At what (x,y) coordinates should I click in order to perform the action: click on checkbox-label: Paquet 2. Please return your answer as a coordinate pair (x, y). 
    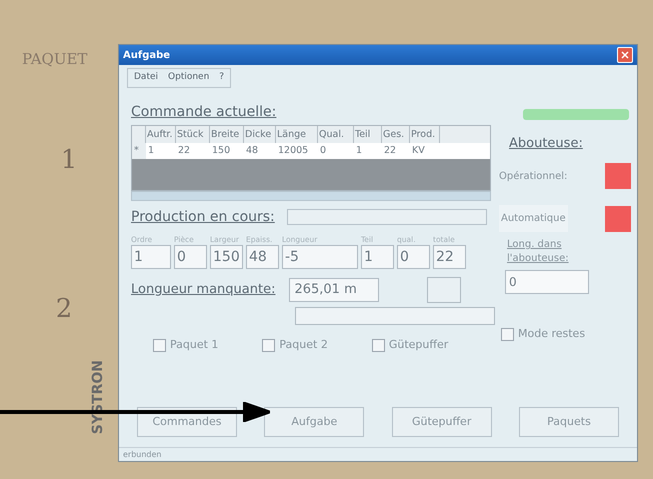
    Looking at the image, I should click on (303, 344).